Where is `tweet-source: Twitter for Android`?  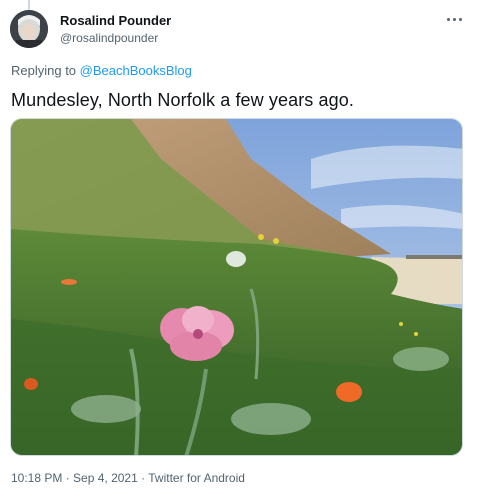
tweet-source: Twitter for Android is located at coordinates (196, 478).